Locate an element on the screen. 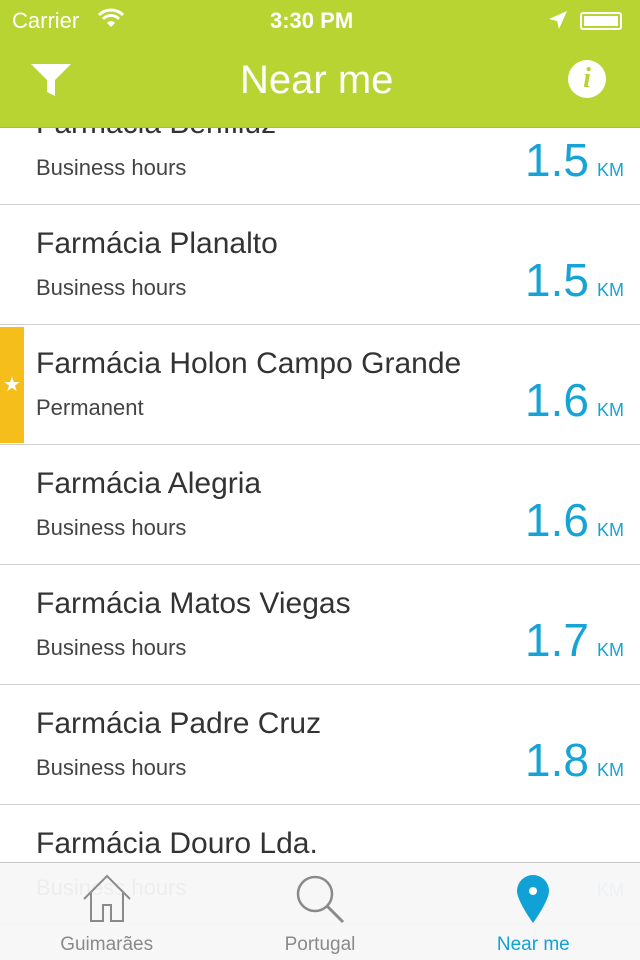 The height and width of the screenshot is (960, 640). tab-label: Portugal is located at coordinates (320, 944).